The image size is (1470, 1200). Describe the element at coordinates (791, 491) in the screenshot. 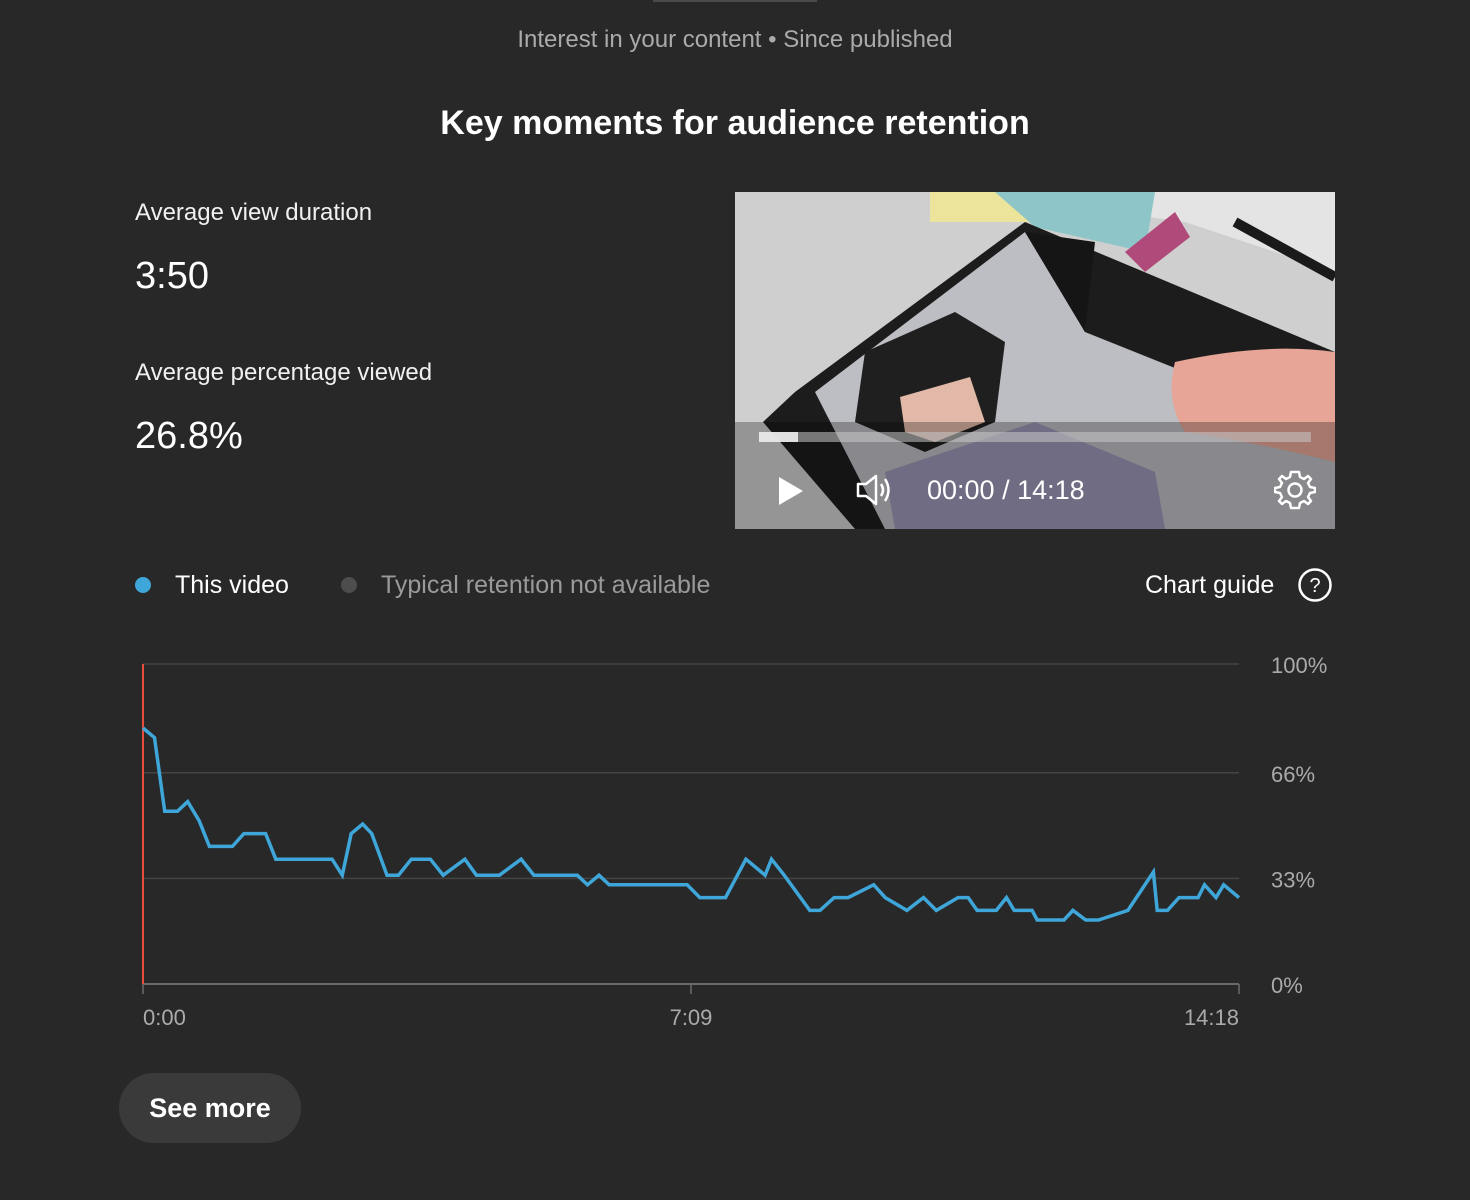

I see `play-icon` at that location.